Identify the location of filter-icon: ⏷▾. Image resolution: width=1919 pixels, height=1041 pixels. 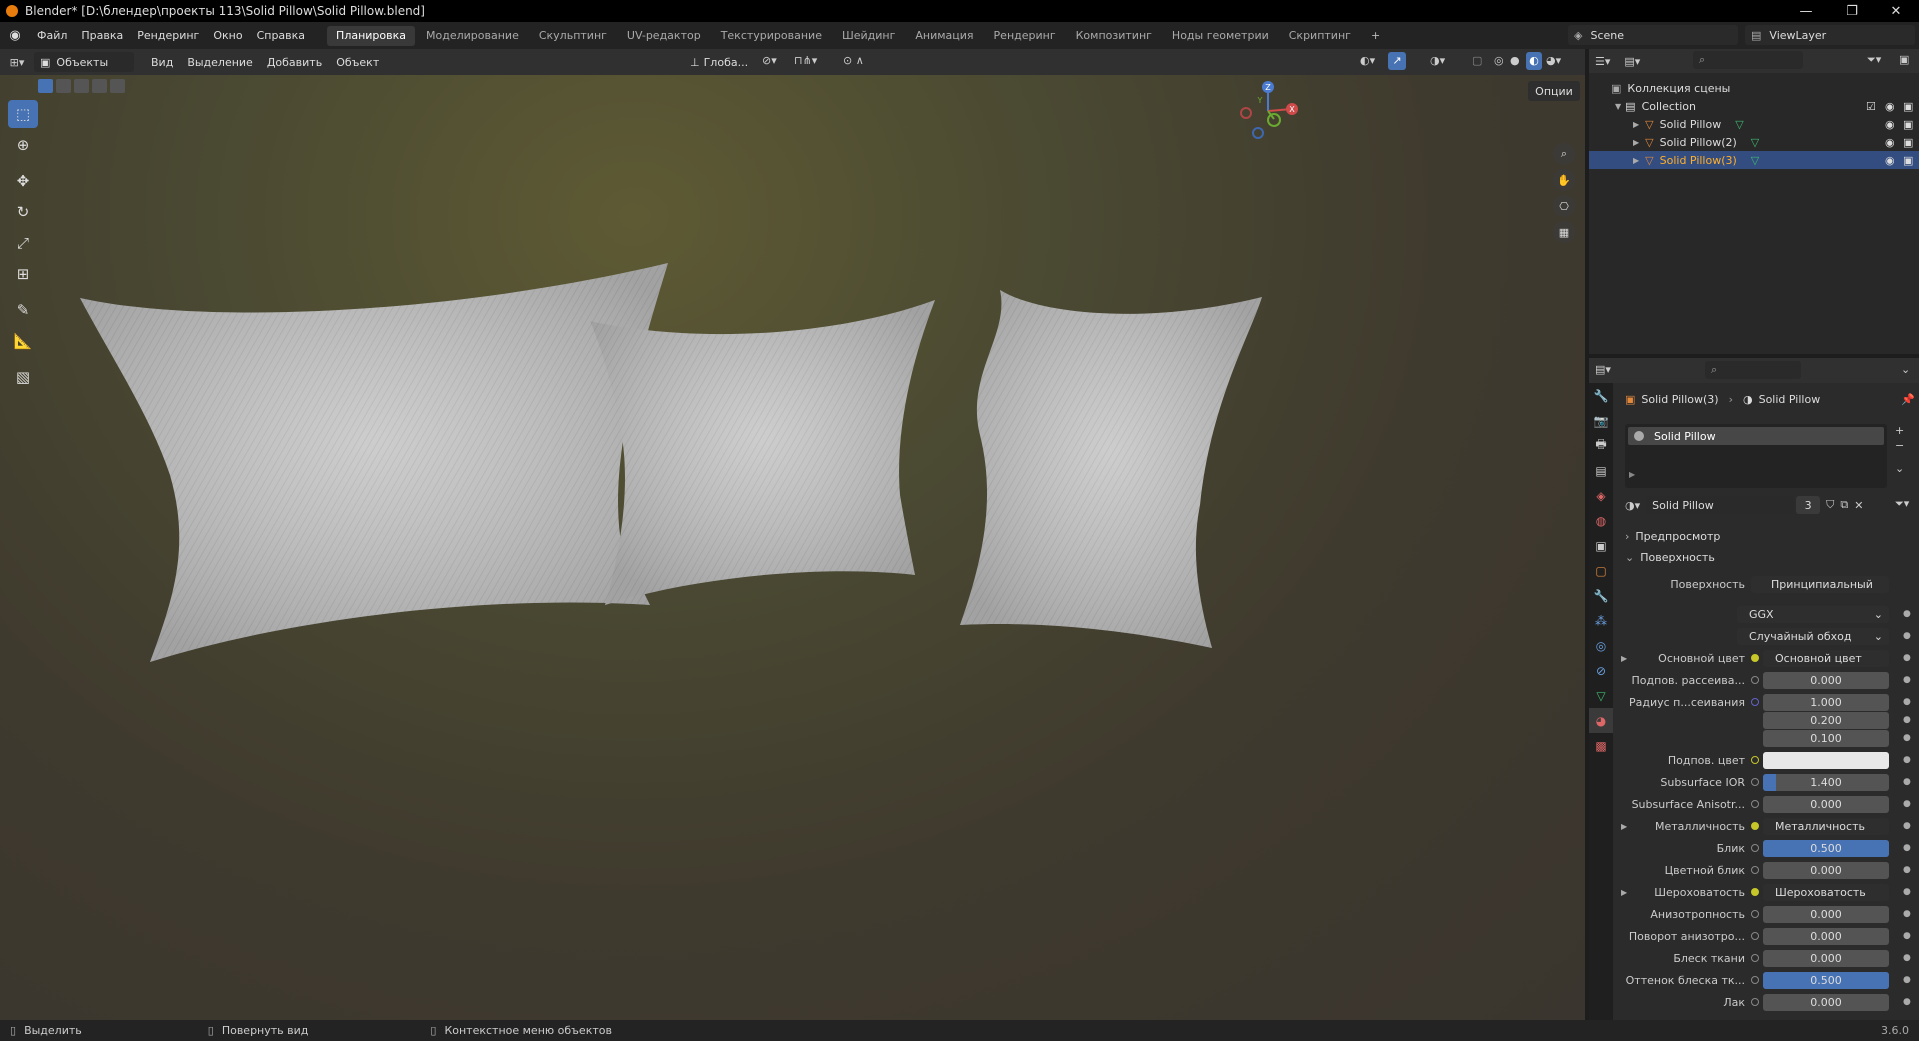
(1874, 60).